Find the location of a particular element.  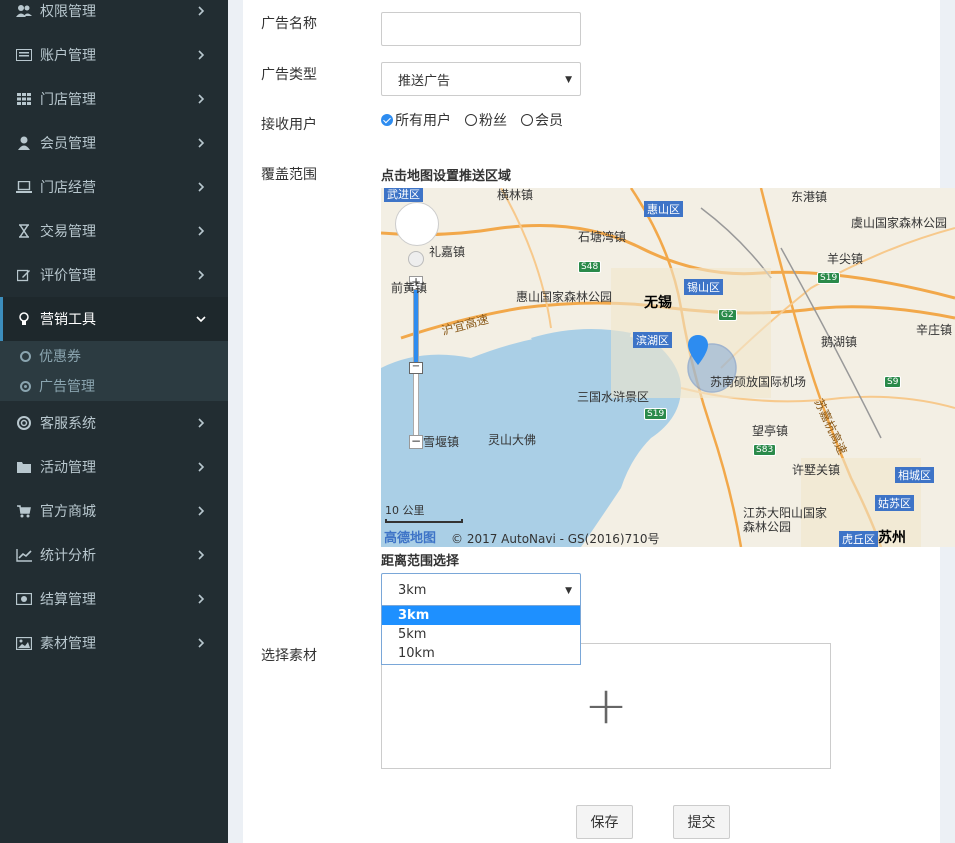

map-locate-button is located at coordinates (416, 259).